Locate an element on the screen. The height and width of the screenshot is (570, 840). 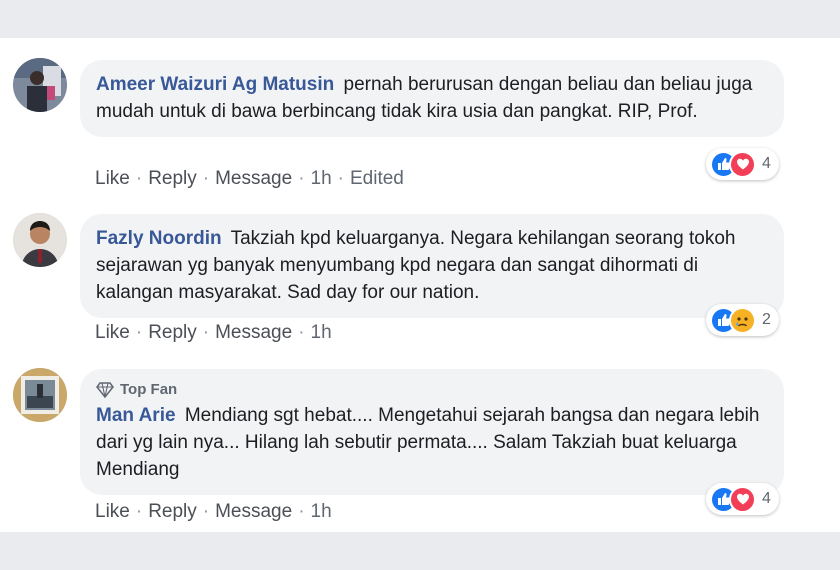
edited-label: Edited is located at coordinates (377, 178).